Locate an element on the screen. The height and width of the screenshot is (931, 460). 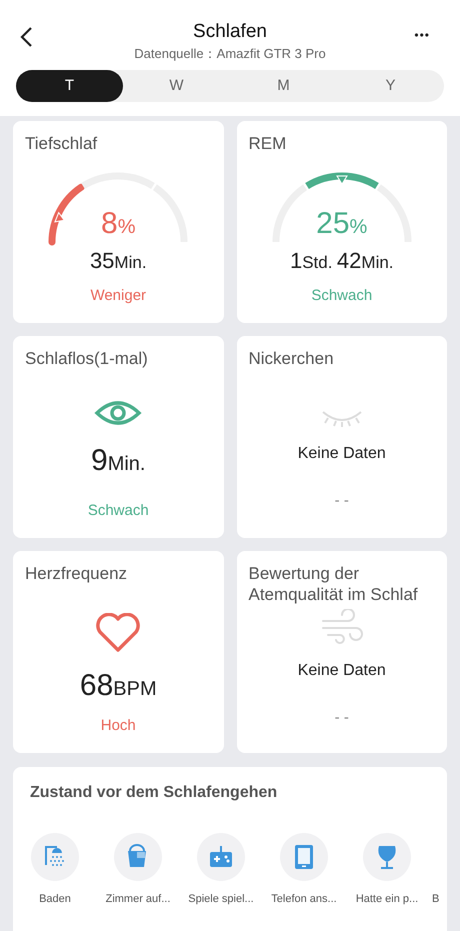
more-button: ••• is located at coordinates (422, 35).